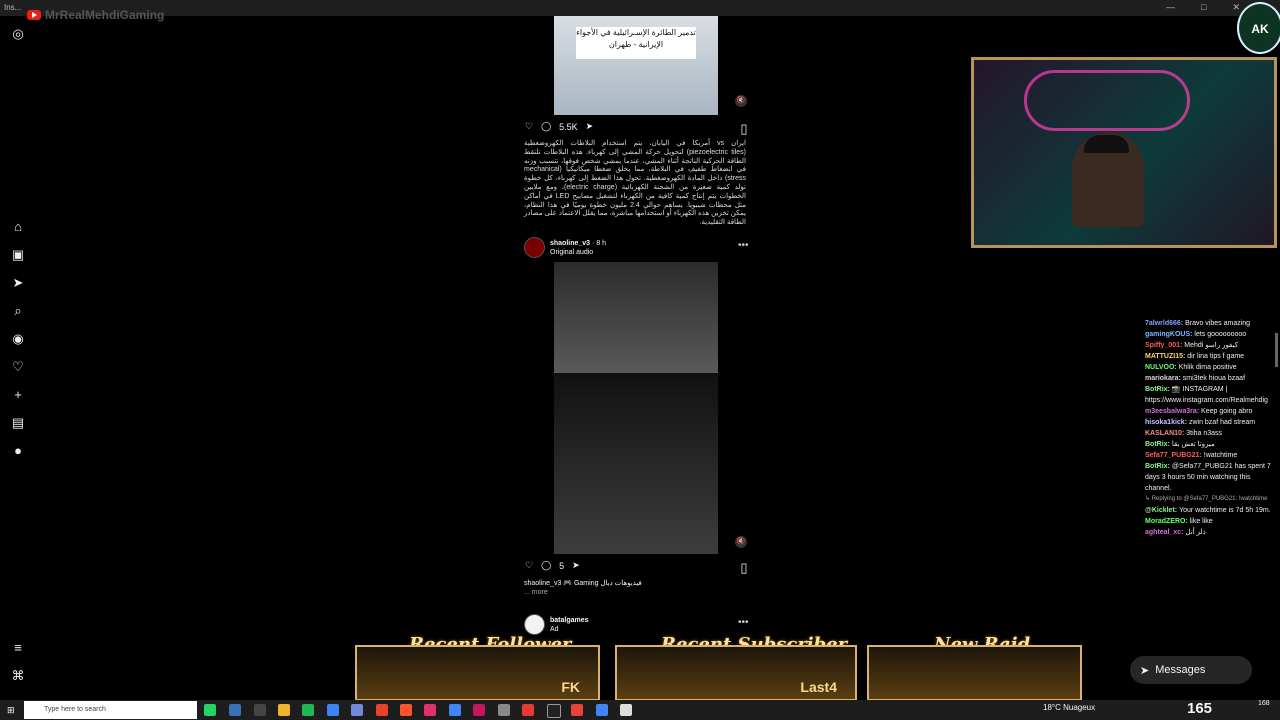  What do you see at coordinates (430, 710) in the screenshot?
I see `instagram-app-icon` at bounding box center [430, 710].